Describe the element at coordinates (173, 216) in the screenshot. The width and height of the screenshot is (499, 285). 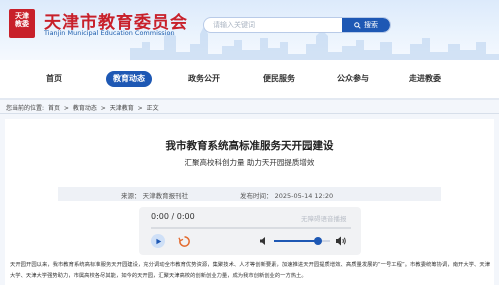
I see `audio-time: 0:00 / 0:00` at that location.